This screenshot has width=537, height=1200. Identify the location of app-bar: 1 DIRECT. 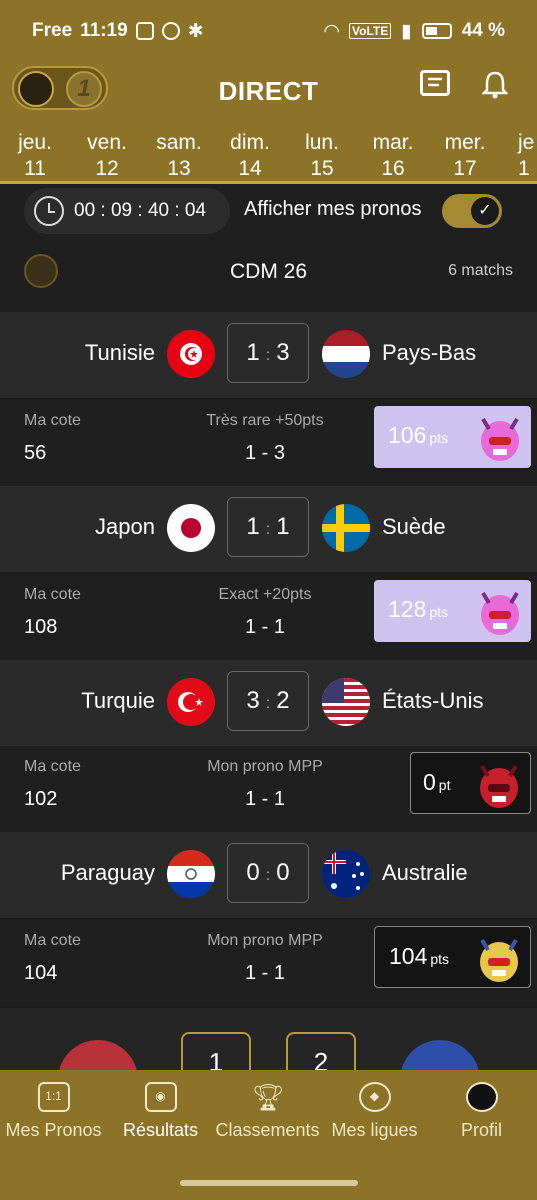
(268, 92).